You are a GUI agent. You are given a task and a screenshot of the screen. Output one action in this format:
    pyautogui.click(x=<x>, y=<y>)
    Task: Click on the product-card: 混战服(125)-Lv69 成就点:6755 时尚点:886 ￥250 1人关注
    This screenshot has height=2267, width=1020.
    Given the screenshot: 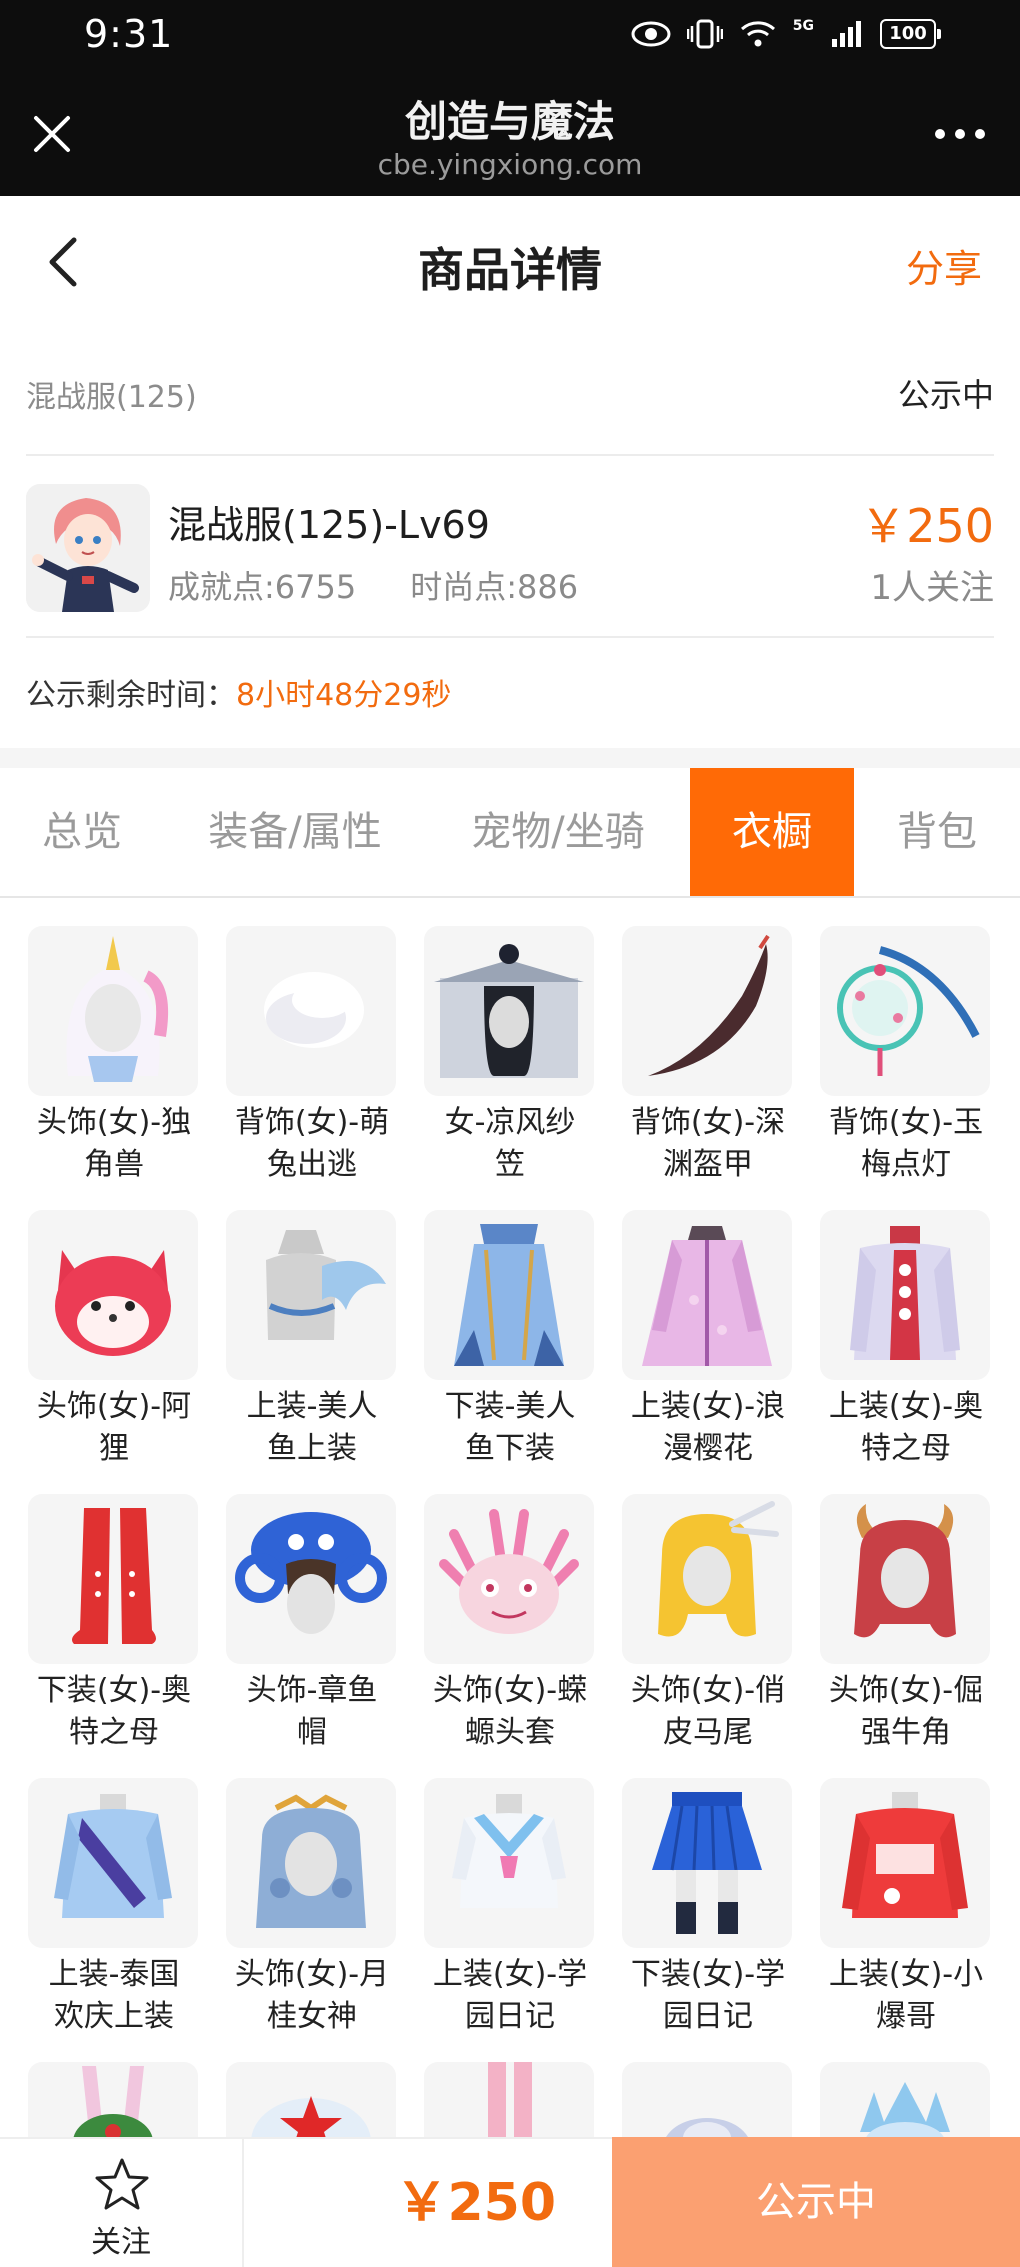 What is the action you would take?
    pyautogui.click(x=510, y=547)
    